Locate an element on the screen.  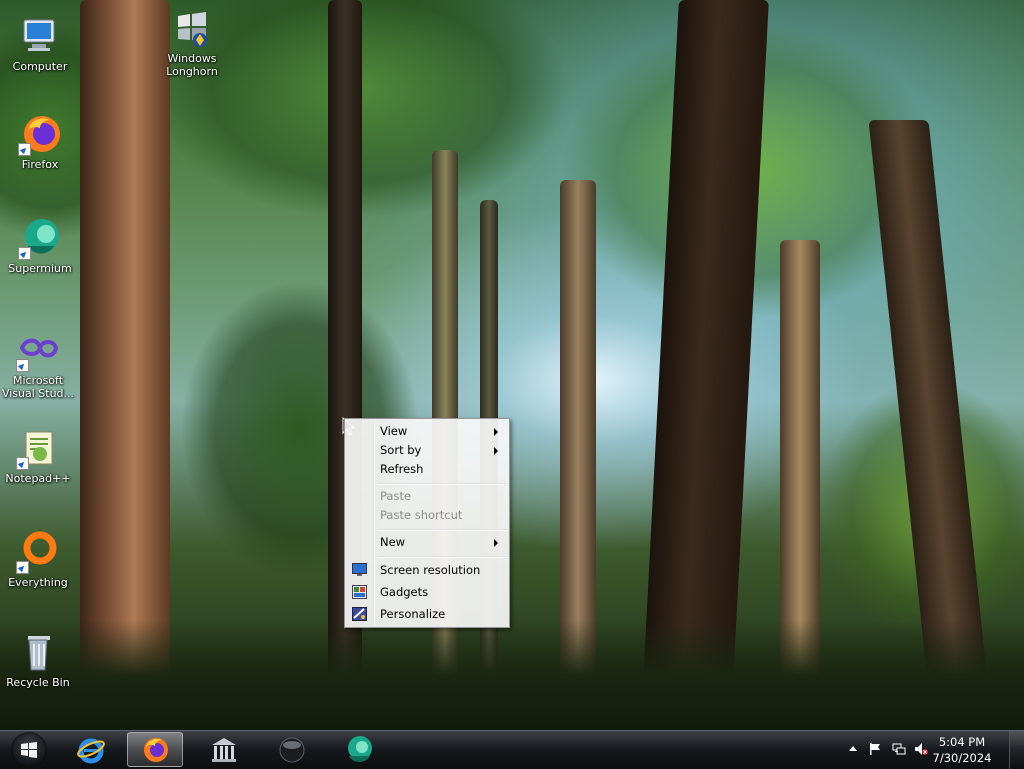
start-button is located at coordinates (30, 750).